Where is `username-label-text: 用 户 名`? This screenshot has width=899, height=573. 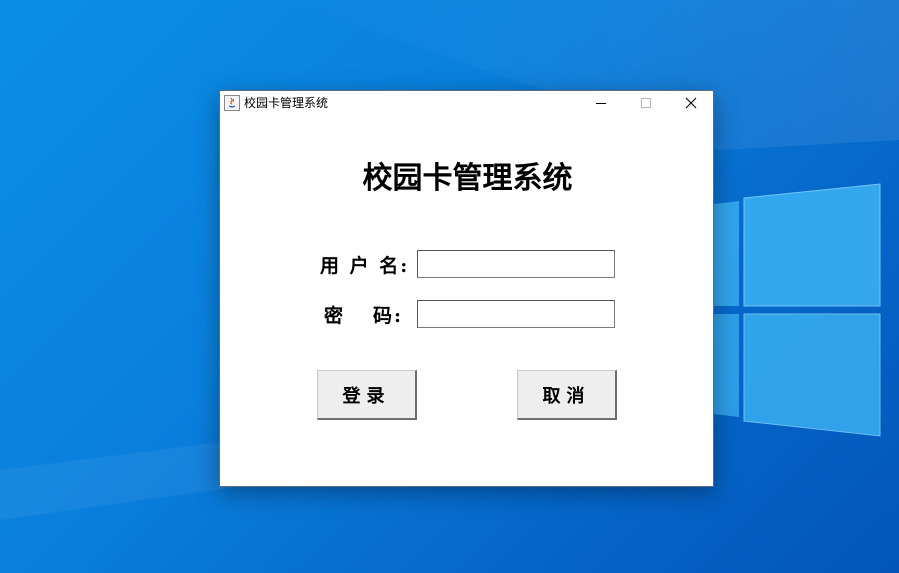 username-label-text: 用 户 名 is located at coordinates (360, 266).